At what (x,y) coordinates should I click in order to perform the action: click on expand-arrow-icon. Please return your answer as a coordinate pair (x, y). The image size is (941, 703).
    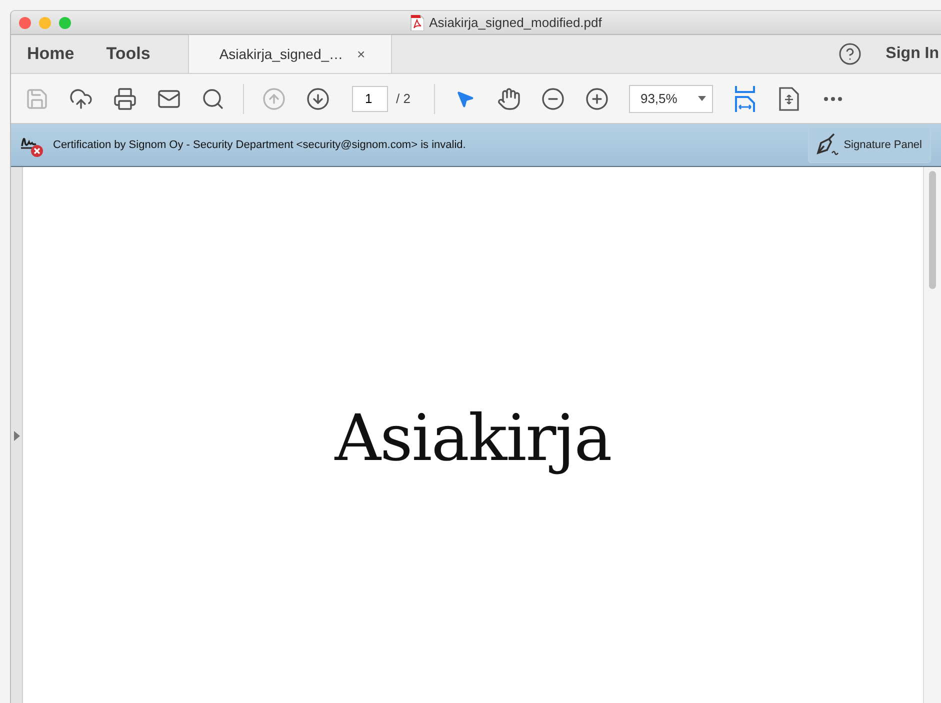
    Looking at the image, I should click on (17, 435).